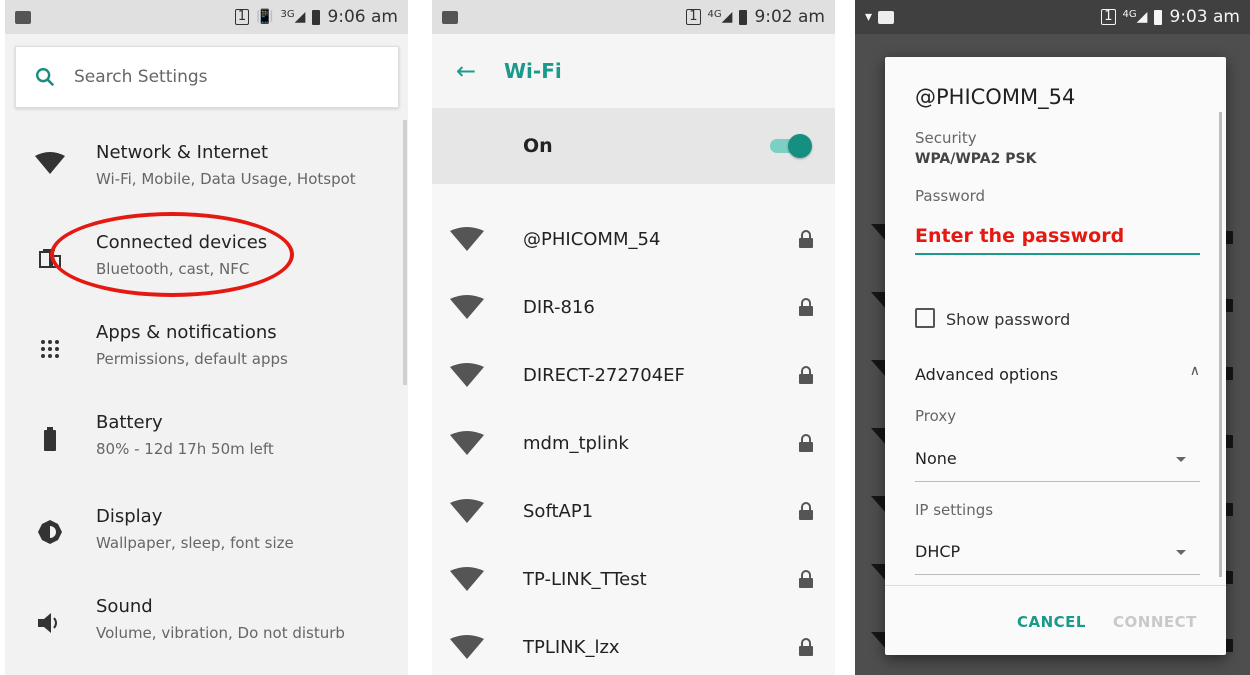 The image size is (1250, 675). I want to click on apps-grid-icon, so click(50, 349).